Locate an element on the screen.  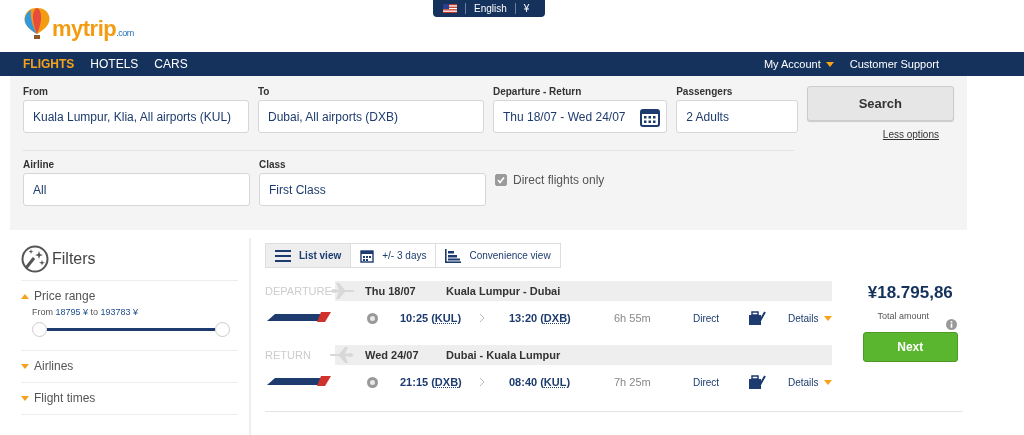
filter-section-toggle: Price range is located at coordinates (129, 296).